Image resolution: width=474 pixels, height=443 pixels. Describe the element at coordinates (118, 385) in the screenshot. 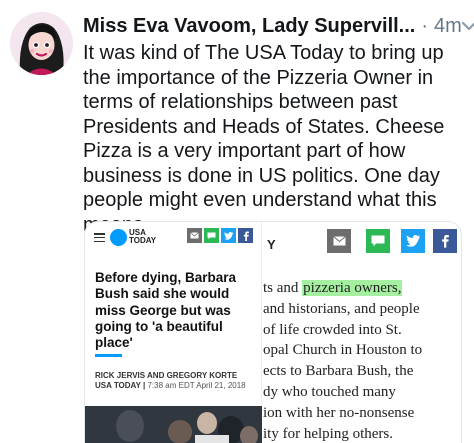

I see `byline-source: USA TODAY` at that location.